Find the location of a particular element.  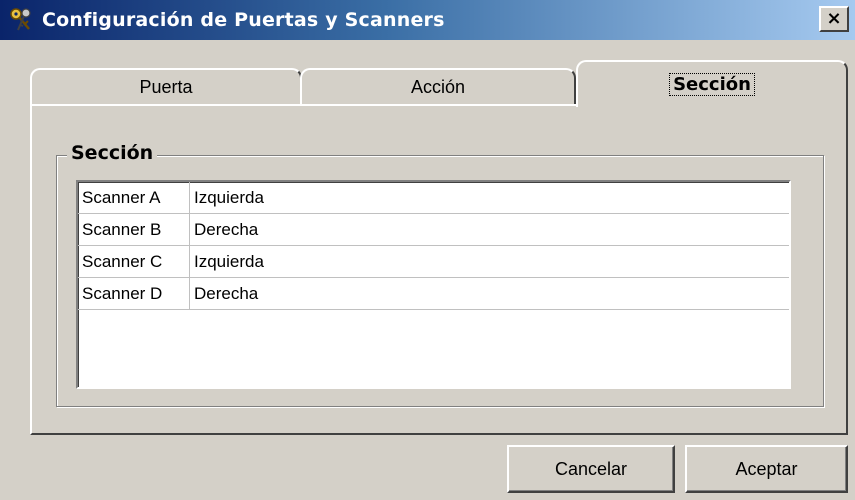

scanner-name-cell: Scanner D is located at coordinates (134, 293).